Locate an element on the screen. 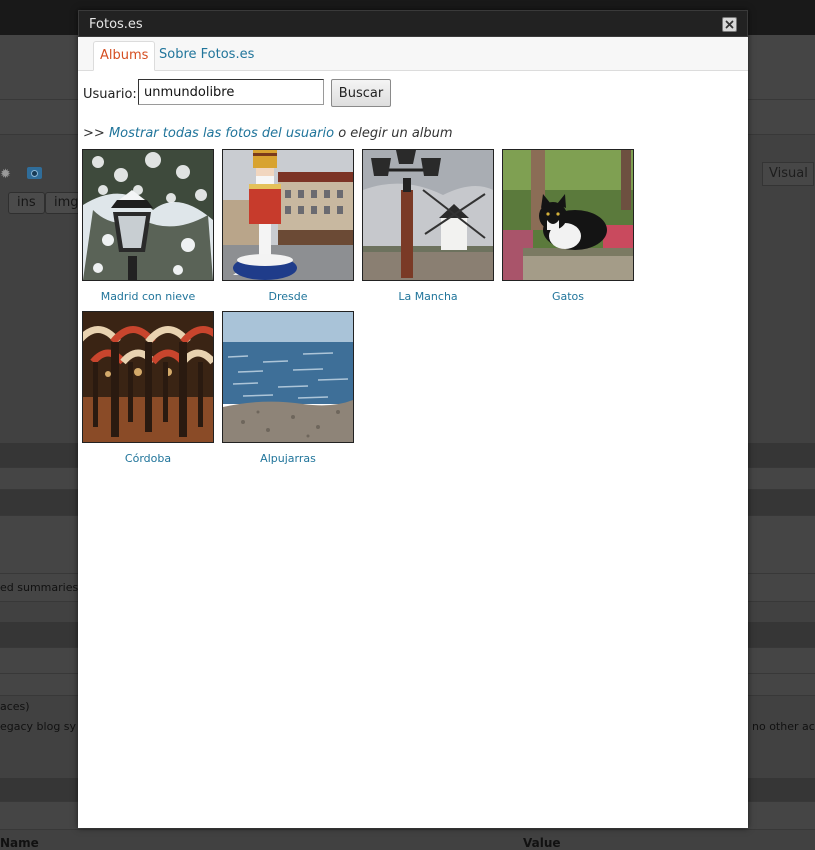  album-item: Gatos is located at coordinates (568, 226).